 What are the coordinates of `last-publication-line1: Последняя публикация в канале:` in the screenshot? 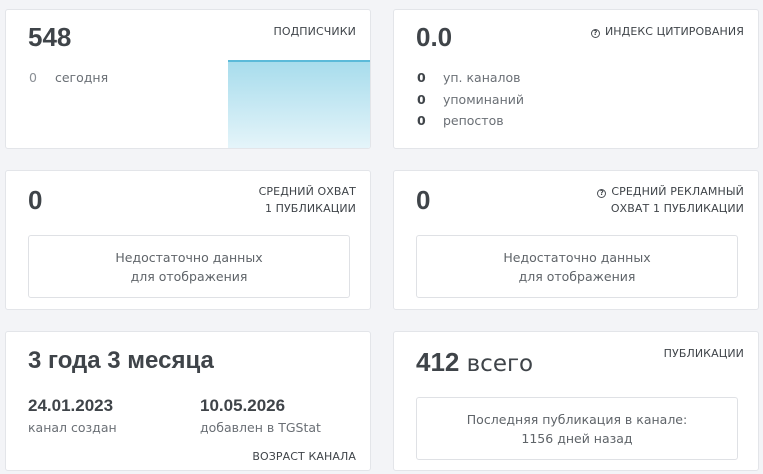 It's located at (577, 419).